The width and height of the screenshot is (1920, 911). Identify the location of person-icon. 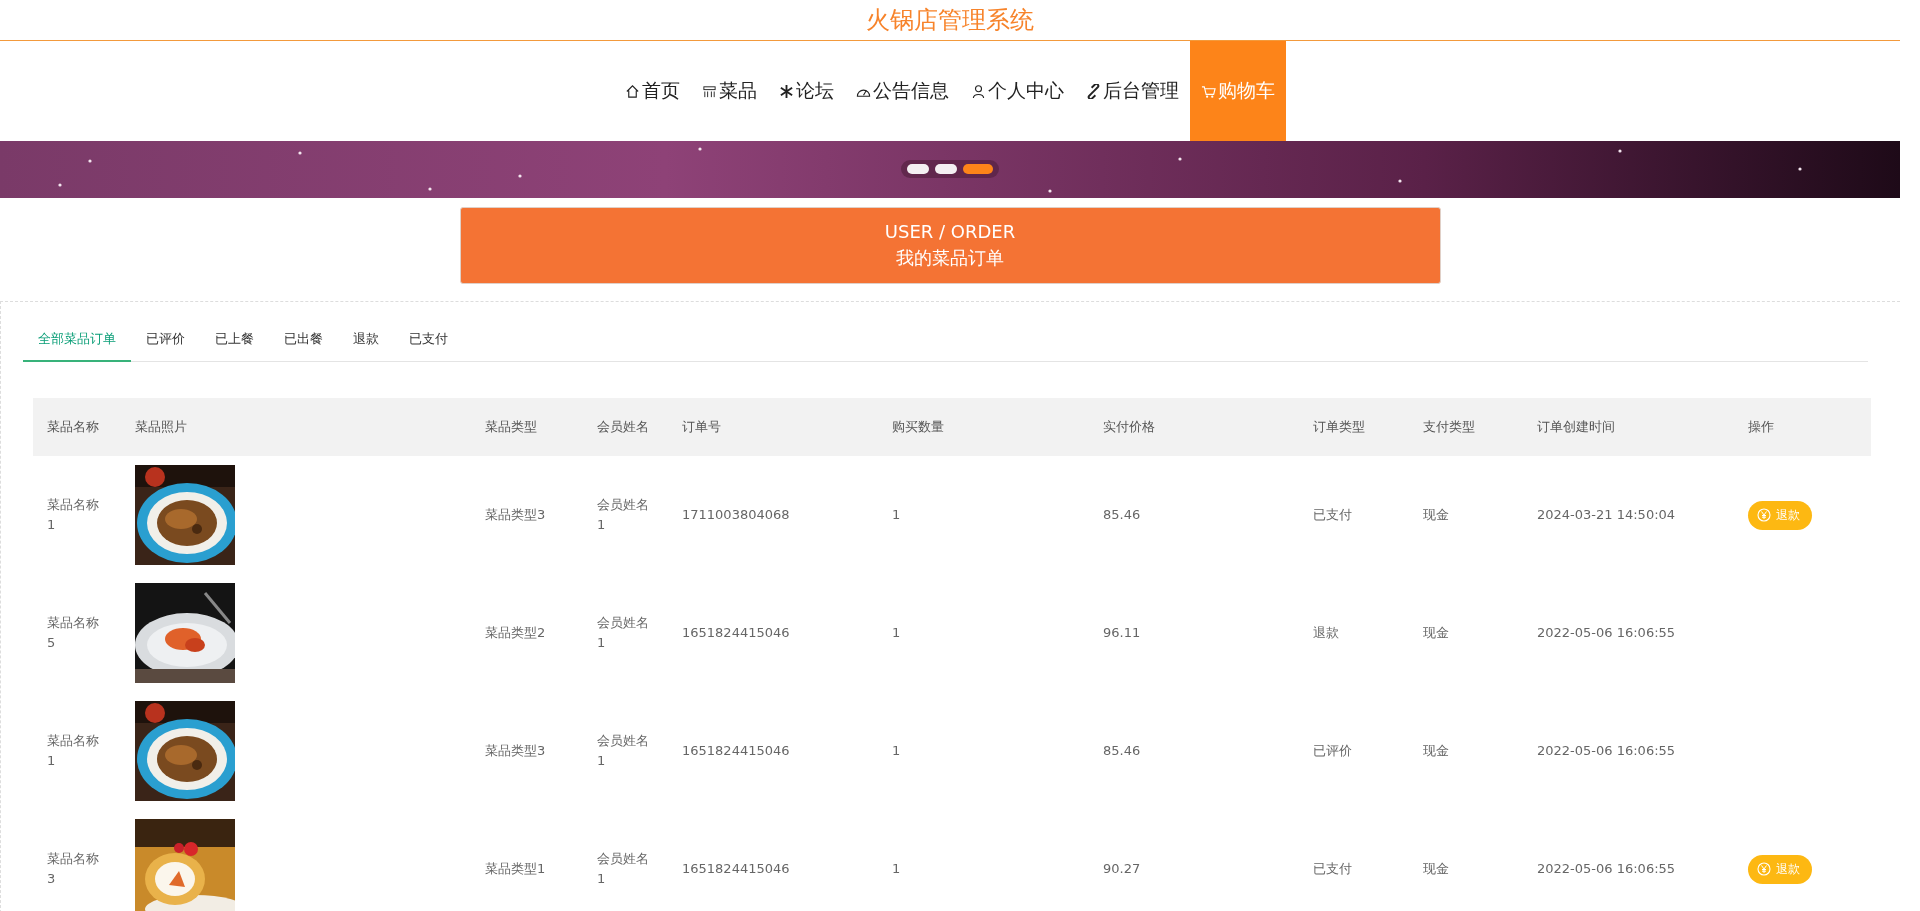
(978, 91).